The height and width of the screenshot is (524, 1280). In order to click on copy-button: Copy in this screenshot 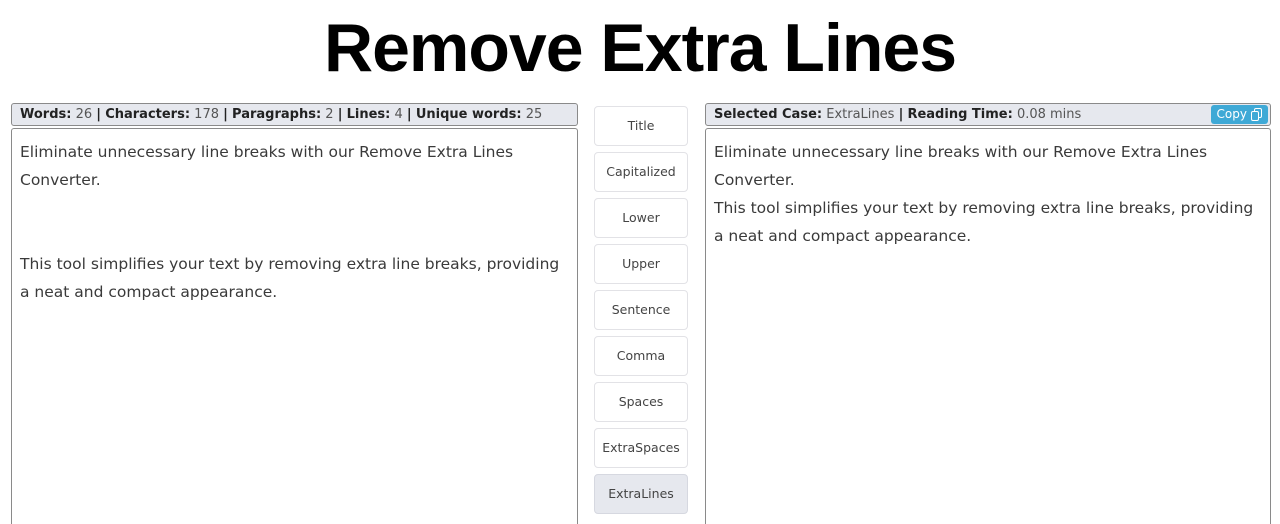, I will do `click(1239, 114)`.